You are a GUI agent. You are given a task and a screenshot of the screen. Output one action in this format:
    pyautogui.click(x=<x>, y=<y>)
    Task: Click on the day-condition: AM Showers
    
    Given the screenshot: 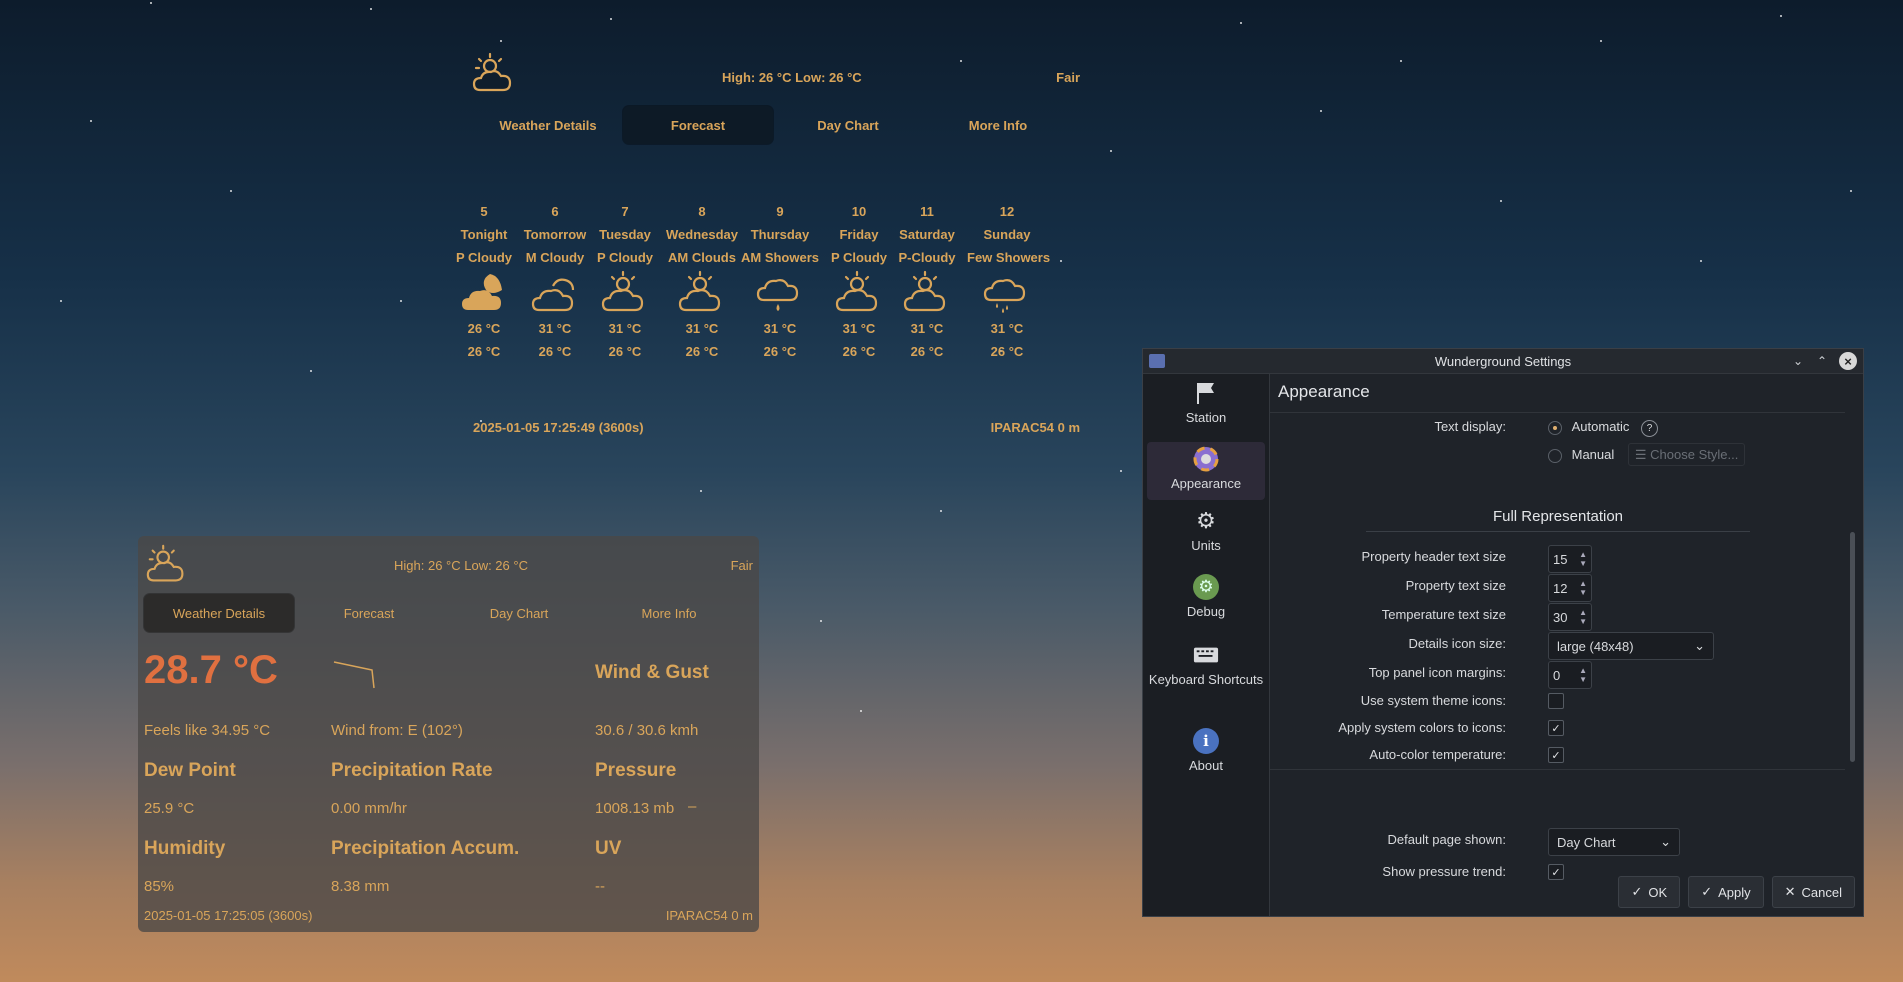 What is the action you would take?
    pyautogui.click(x=779, y=257)
    